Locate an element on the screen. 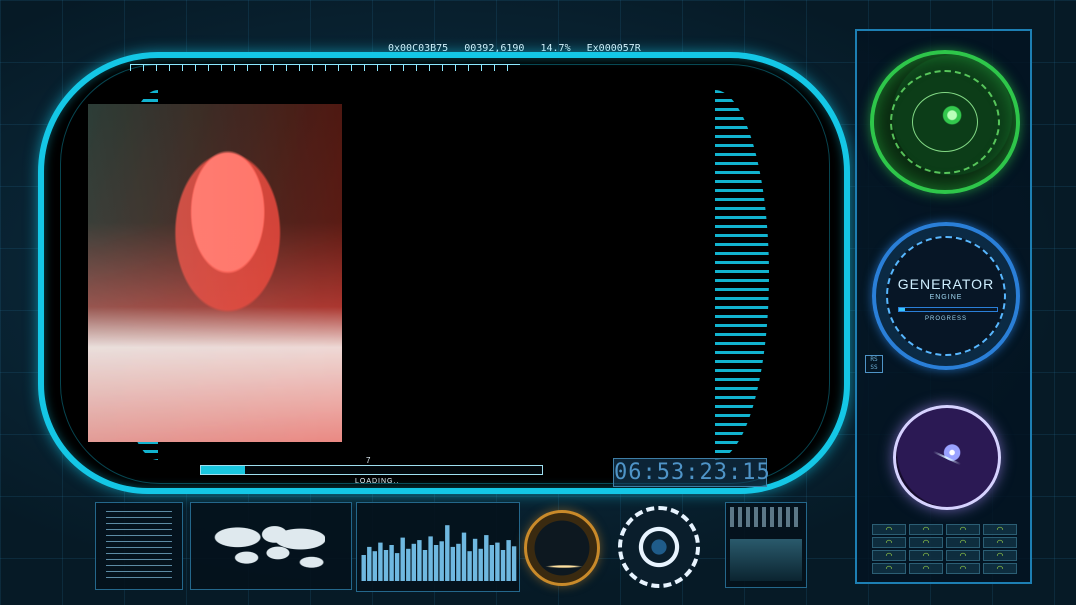  generator-subtitle: ENGINE is located at coordinates (946, 297).